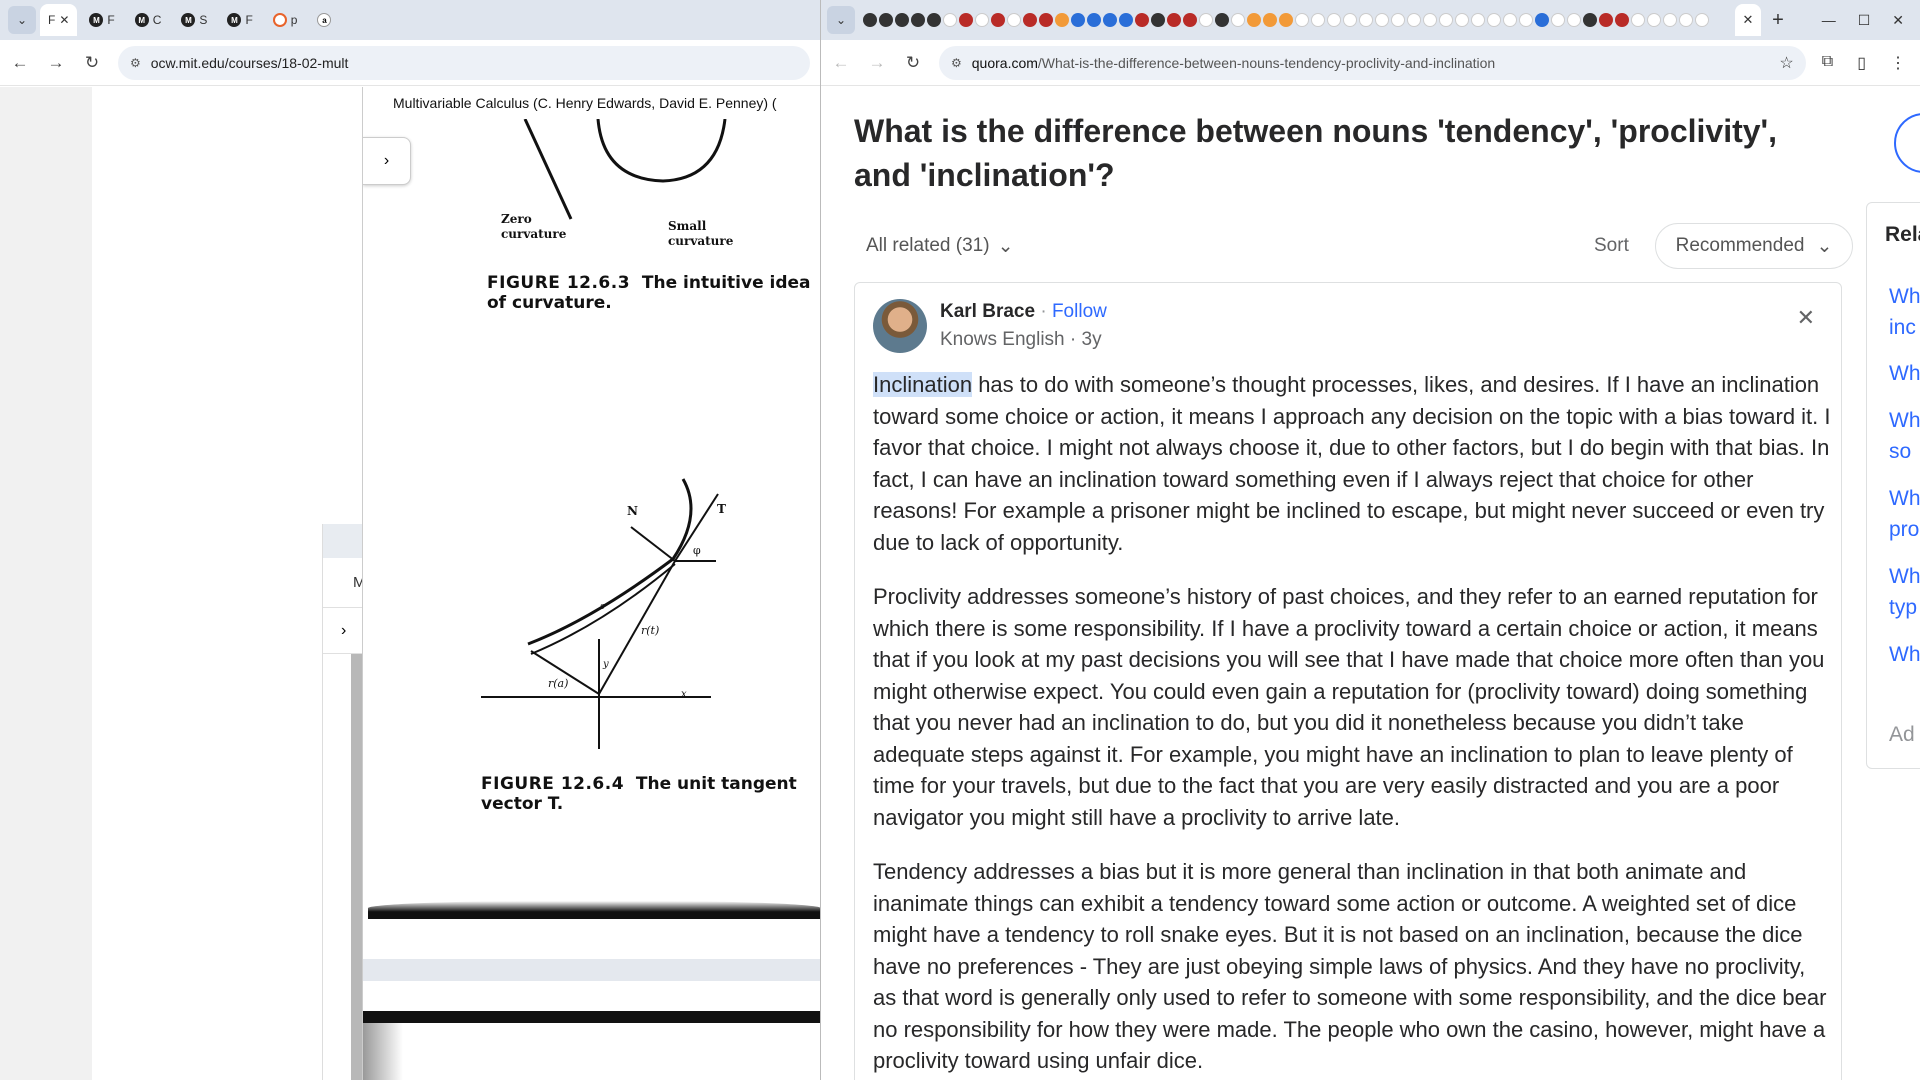  I want to click on profile-avatar-button, so click(1907, 143).